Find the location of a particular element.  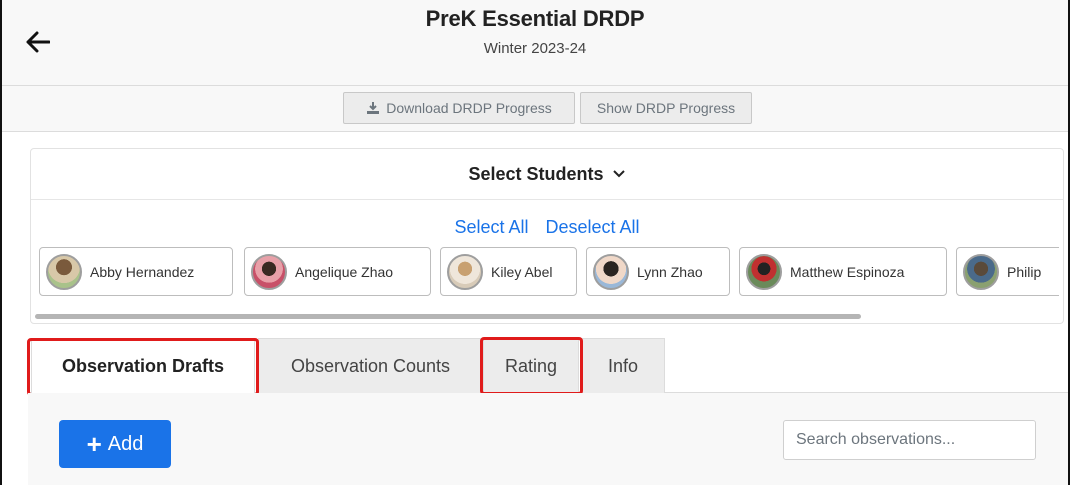

chevron-down-icon is located at coordinates (619, 174).